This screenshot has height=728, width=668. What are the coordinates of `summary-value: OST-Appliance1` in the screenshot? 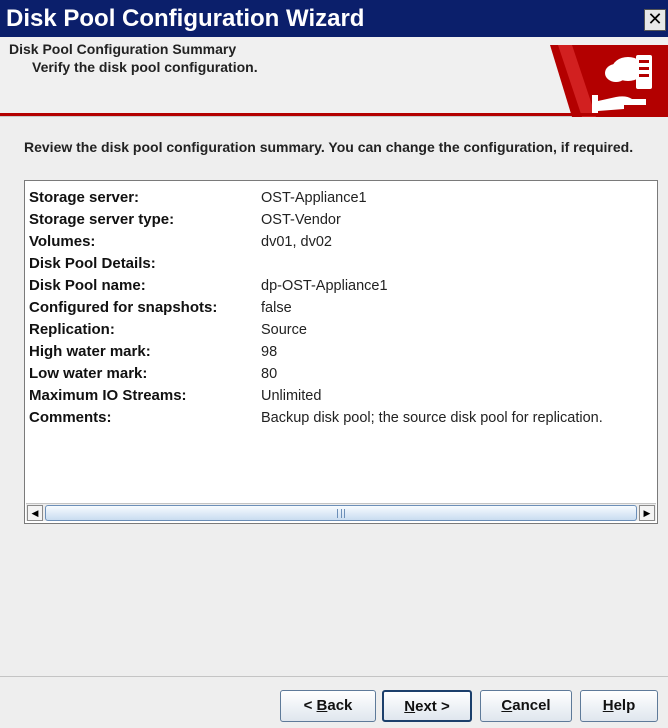 It's located at (314, 198).